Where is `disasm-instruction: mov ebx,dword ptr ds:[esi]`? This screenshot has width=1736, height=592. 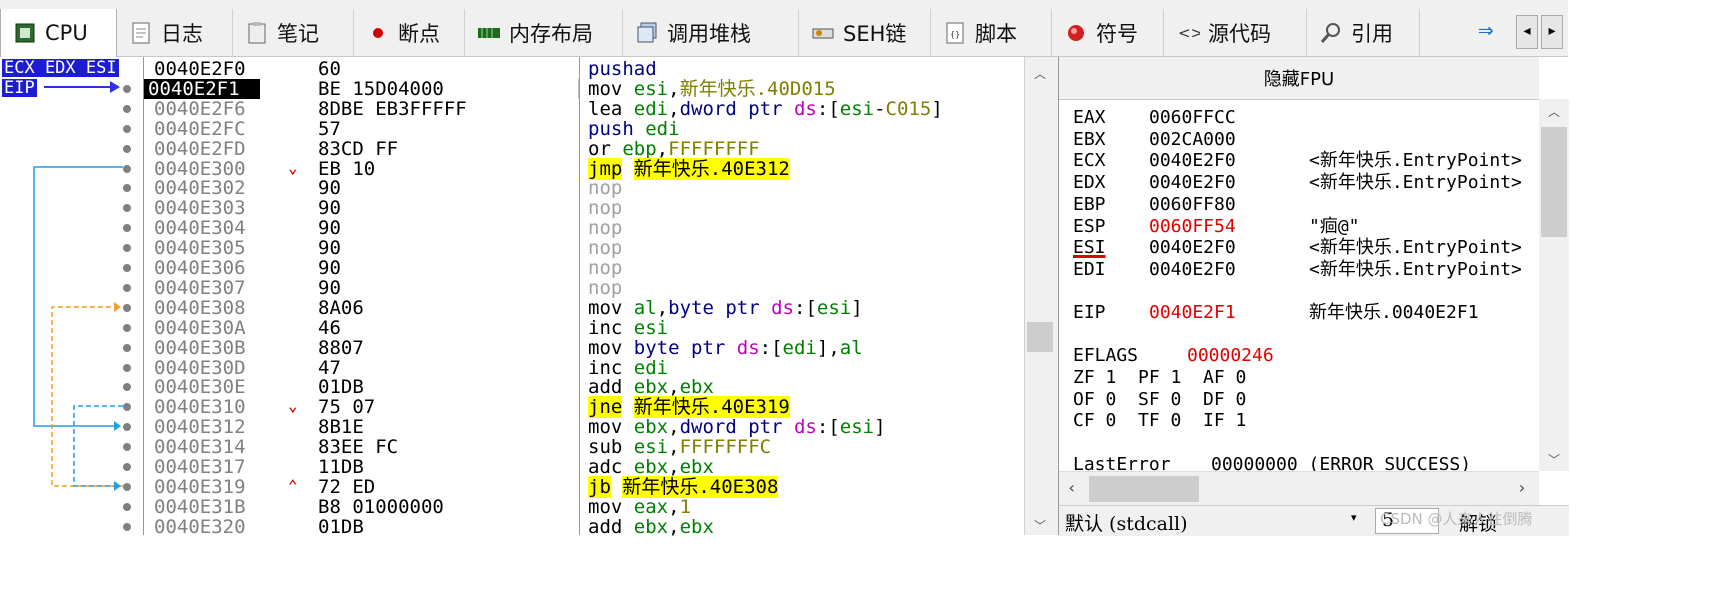 disasm-instruction: mov ebx,dword ptr ds:[esi] is located at coordinates (802, 427).